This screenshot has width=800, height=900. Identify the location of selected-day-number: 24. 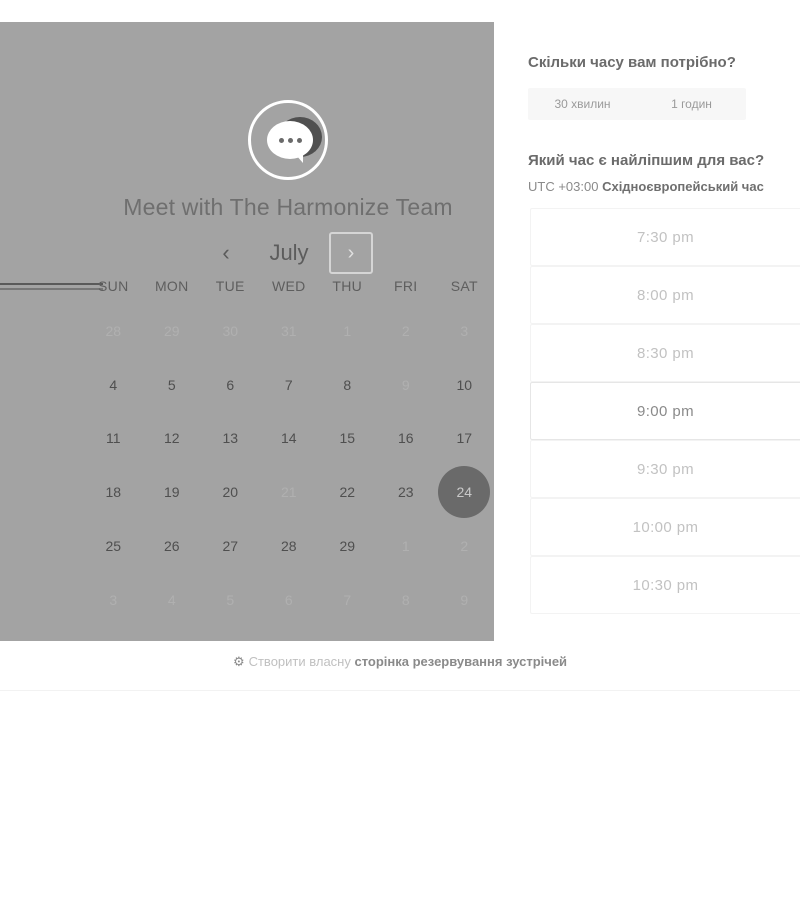
(464, 492).